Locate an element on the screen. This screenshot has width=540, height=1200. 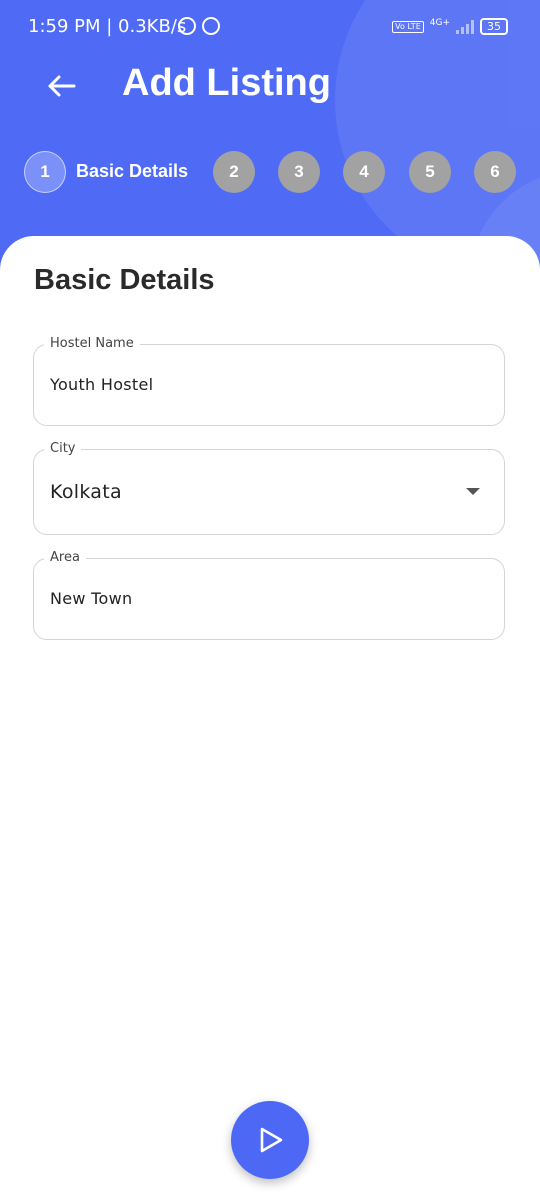
status-right: Vo LTE 4G+ 35 is located at coordinates (450, 26).